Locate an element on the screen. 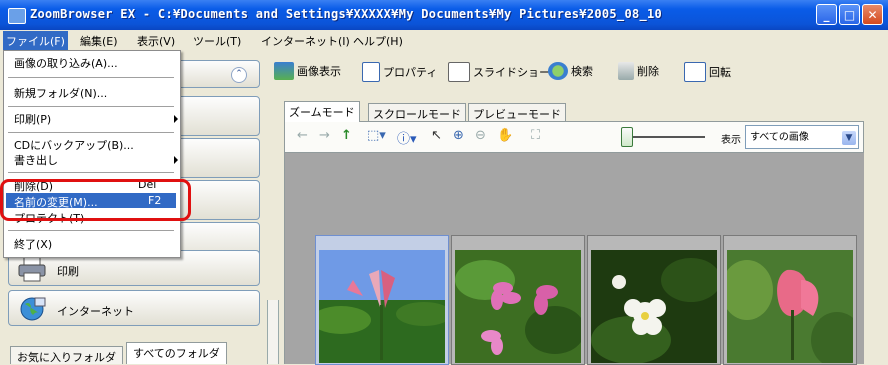  tab-all-folders: すべてのフォルダ is located at coordinates (176, 353).